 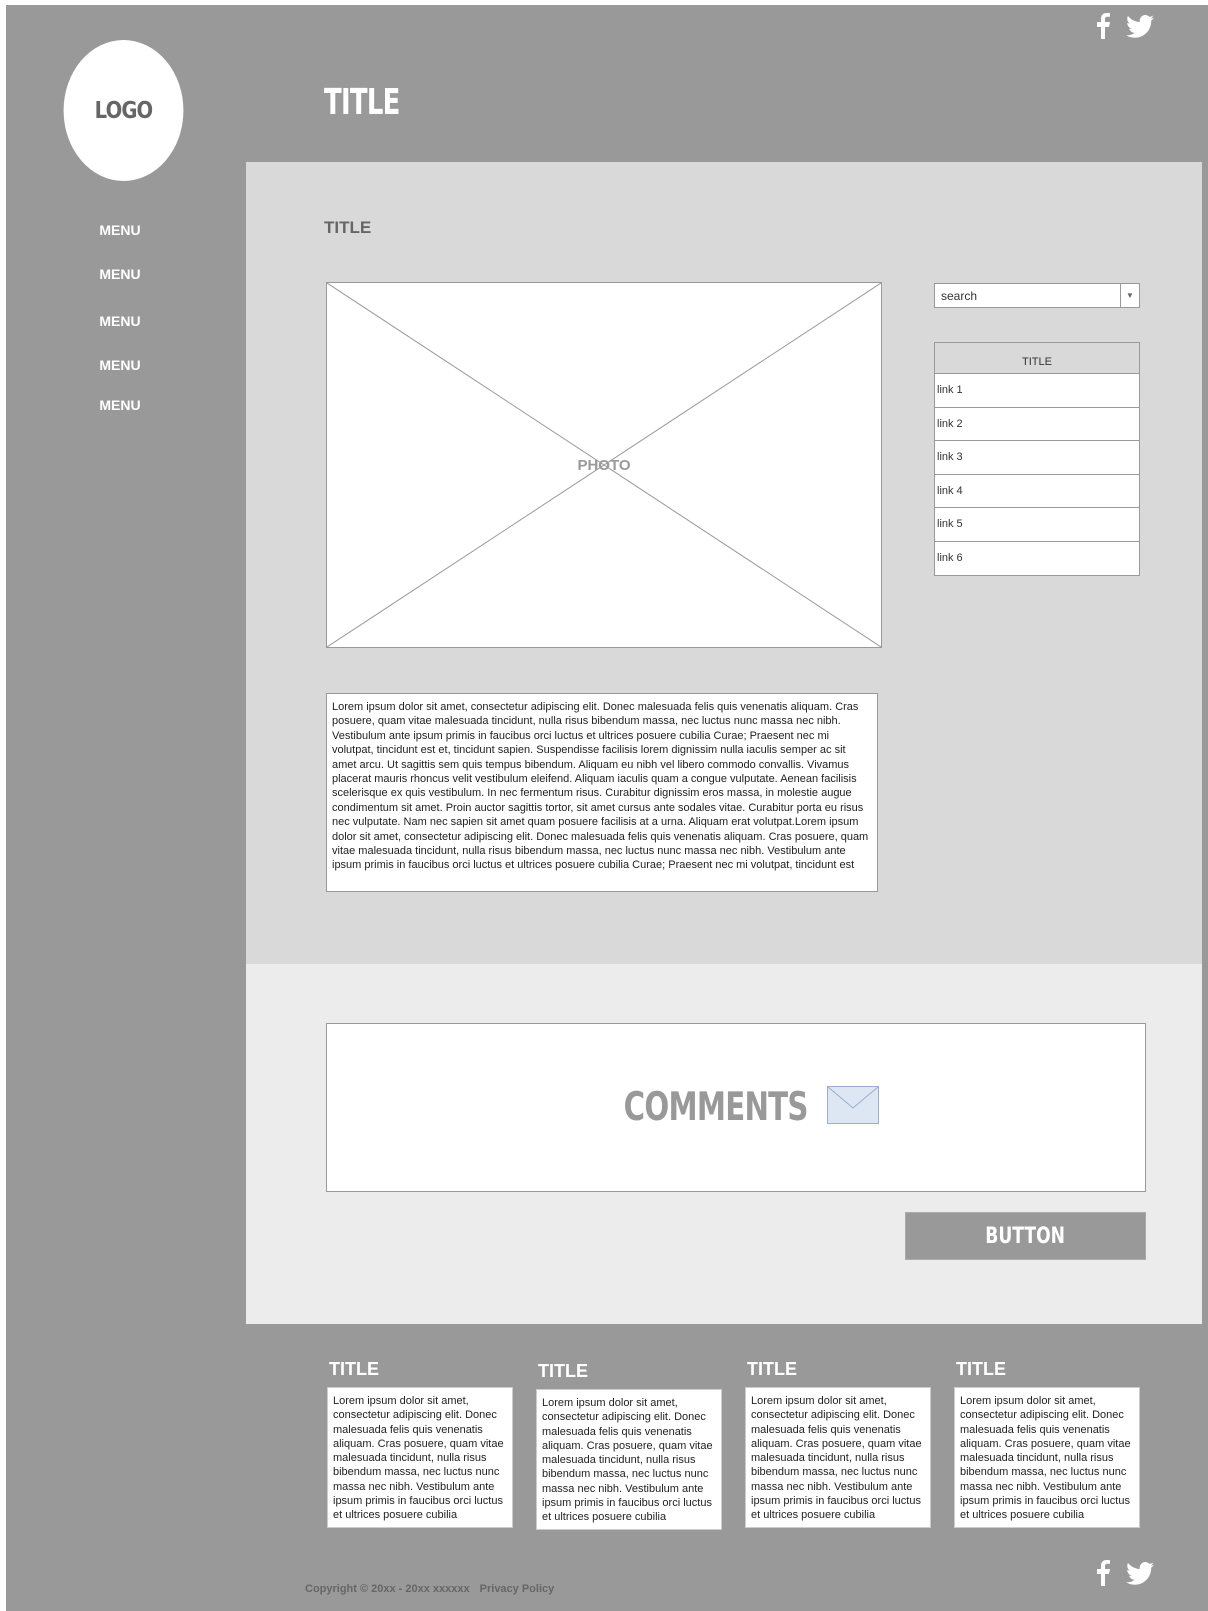 I want to click on section-title: TITLE, so click(x=348, y=227).